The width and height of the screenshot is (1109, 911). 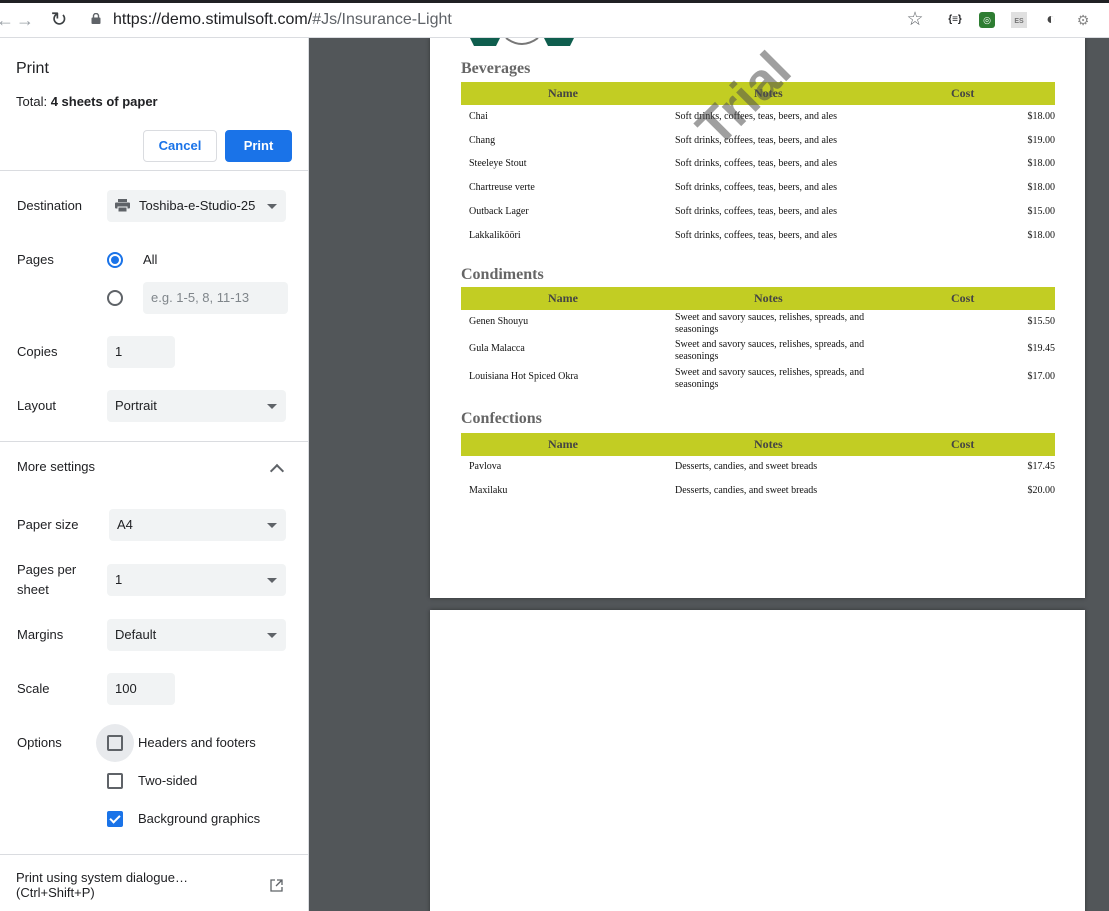 What do you see at coordinates (96, 18) in the screenshot?
I see `lock-icon` at bounding box center [96, 18].